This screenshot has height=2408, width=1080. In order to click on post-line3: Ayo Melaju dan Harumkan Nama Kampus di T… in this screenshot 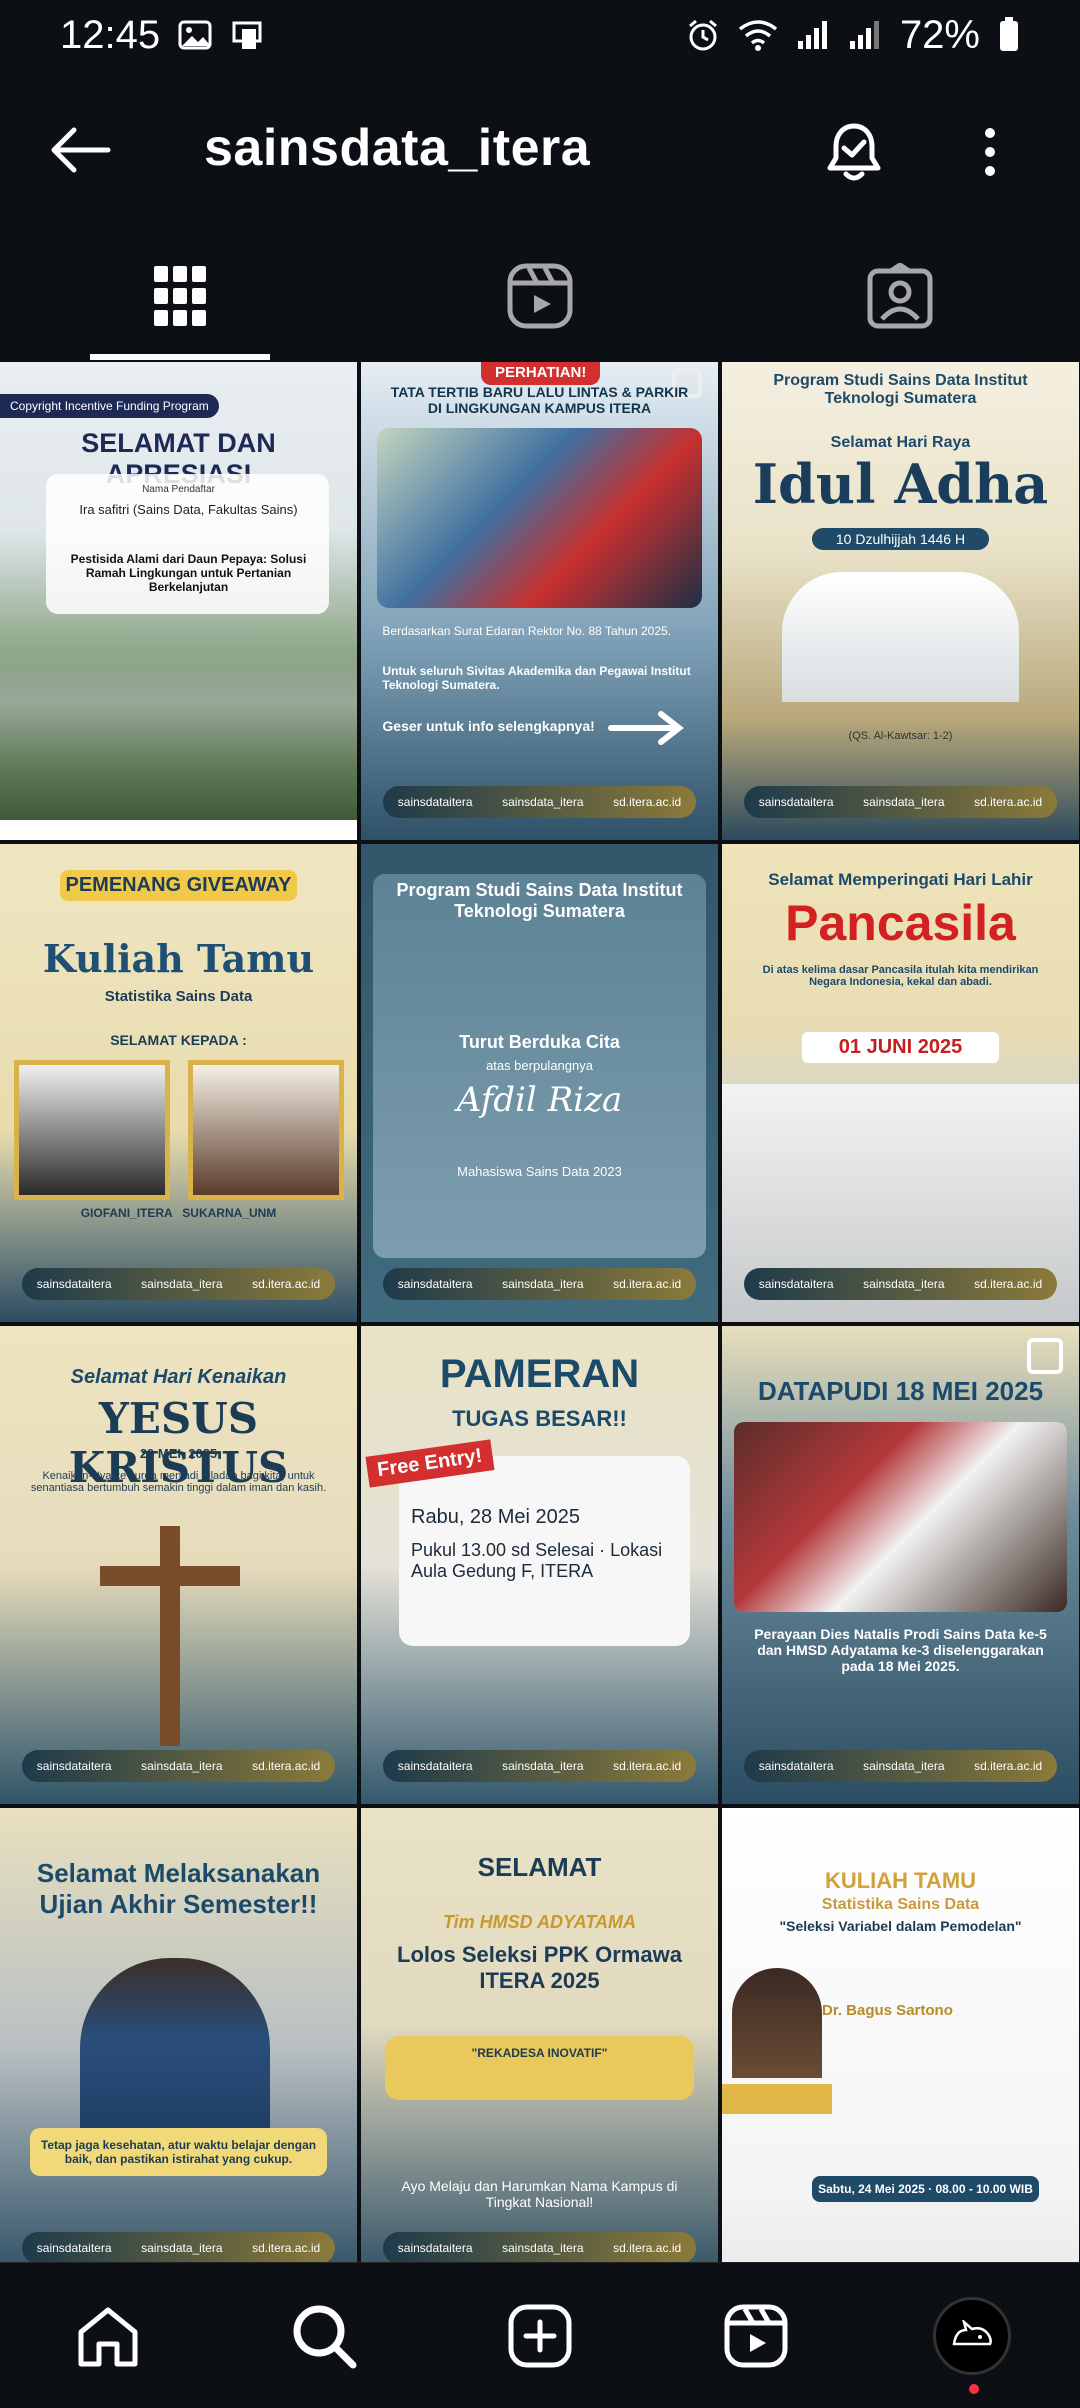, I will do `click(539, 2194)`.